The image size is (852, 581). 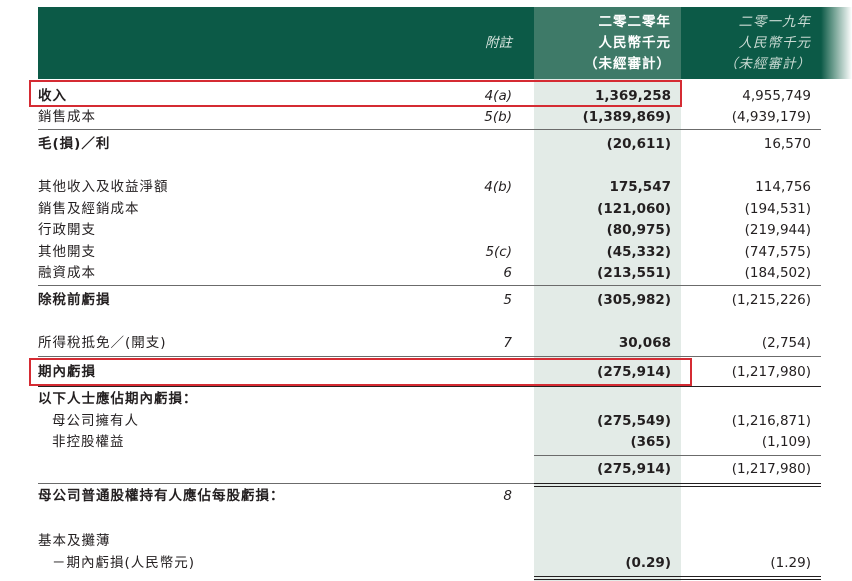 I want to click on row-current-value: 175,547, so click(x=640, y=187).